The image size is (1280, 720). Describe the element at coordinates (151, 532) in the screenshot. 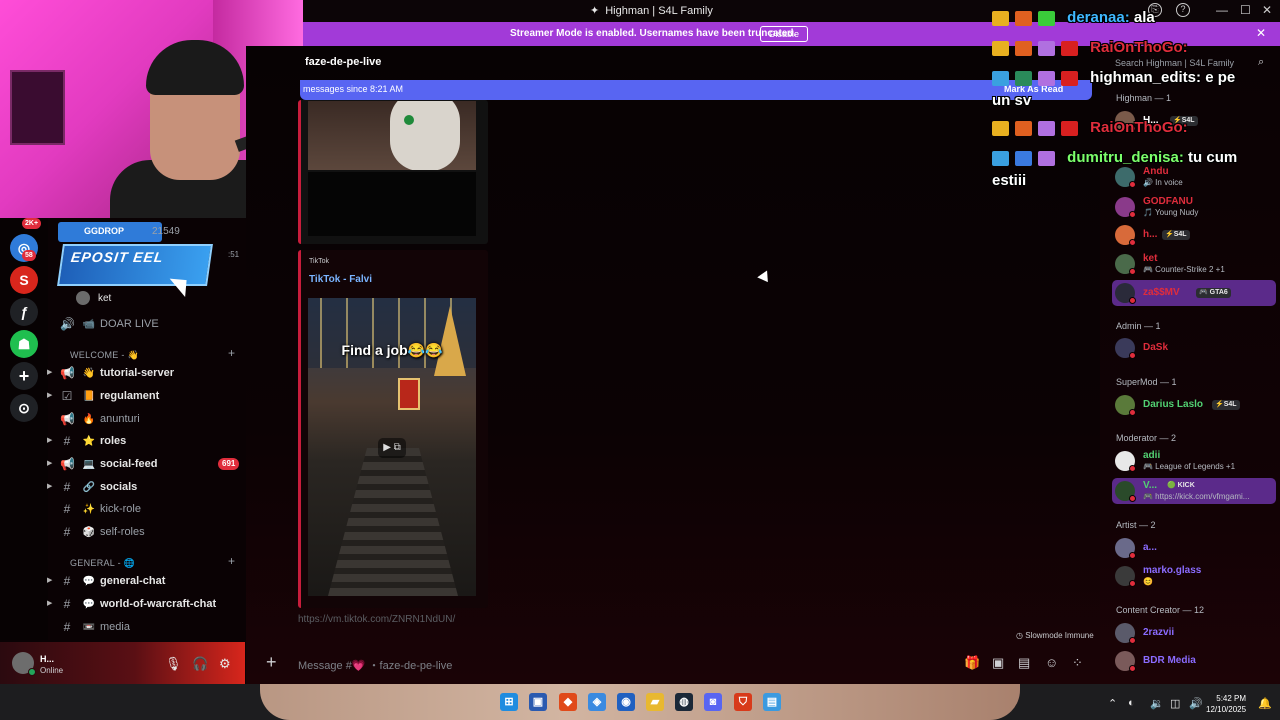

I see `channel-self-roles: # 🎲 self-roles` at that location.